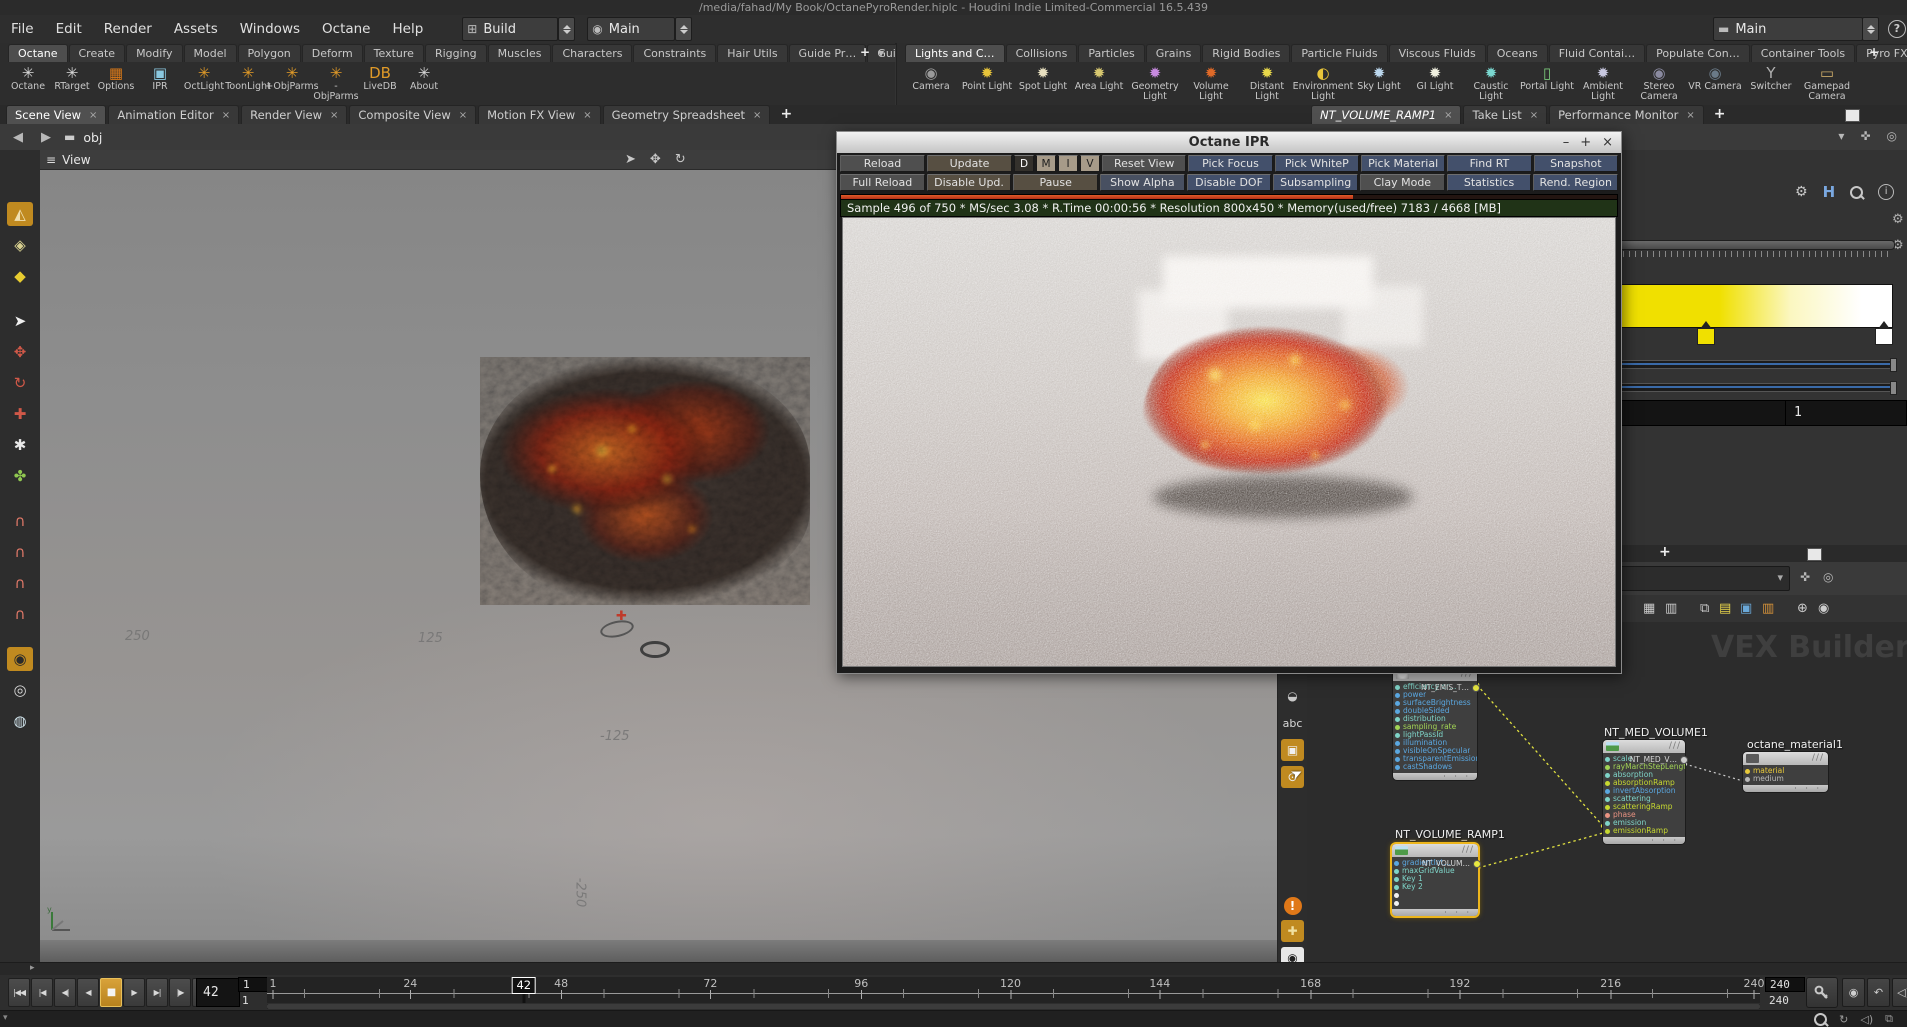  I want to click on shelf-tool: ✹ Distant Light, so click(1267, 83).